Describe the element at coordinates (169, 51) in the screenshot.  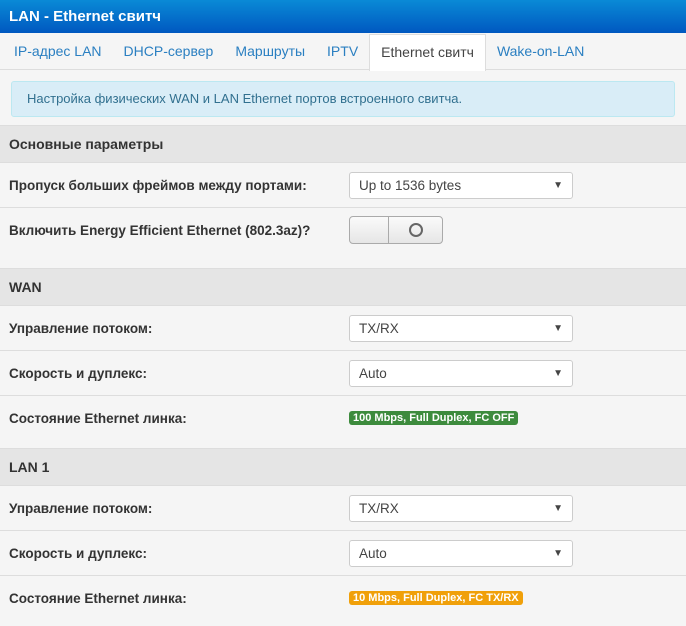
I see `tab-dhcp: DHCP-сервер` at that location.